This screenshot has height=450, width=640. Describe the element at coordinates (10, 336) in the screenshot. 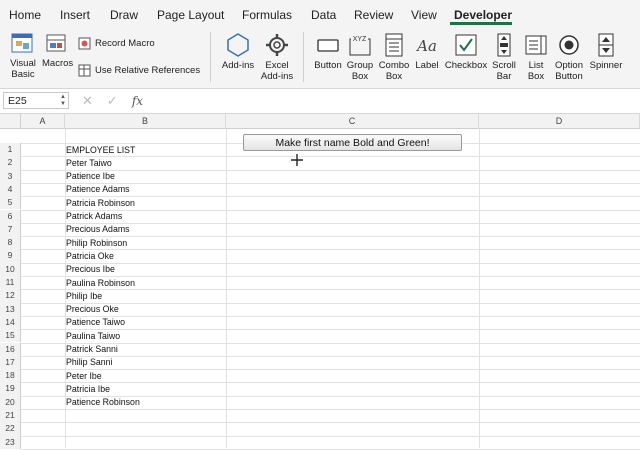

I see `row-header-15: 15` at that location.